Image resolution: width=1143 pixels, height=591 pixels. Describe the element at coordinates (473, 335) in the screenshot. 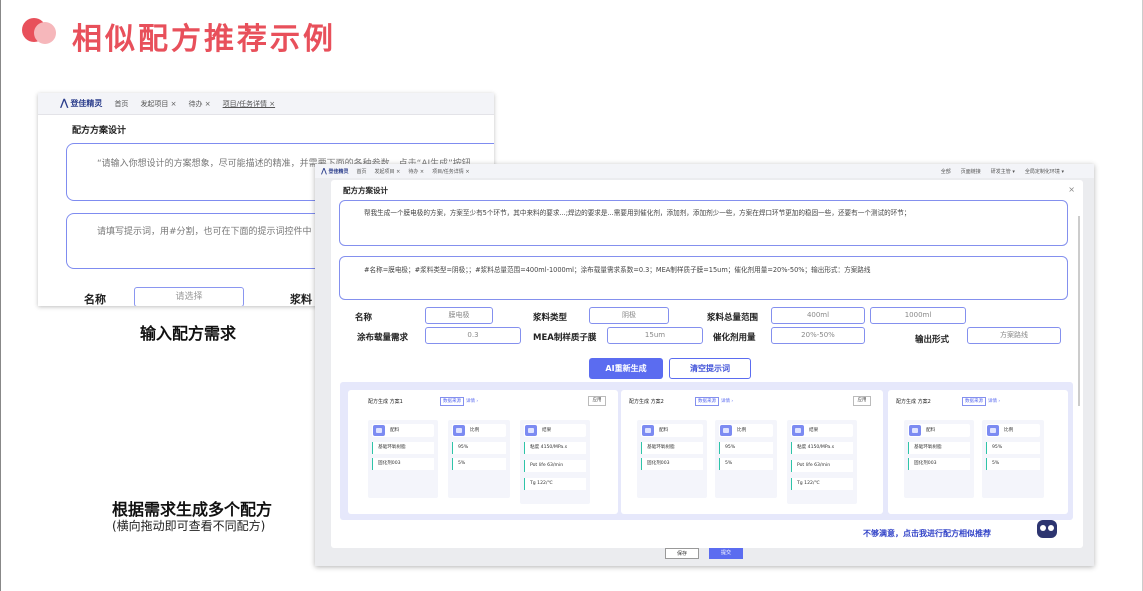

I see `coating-load-input: 0.3` at that location.